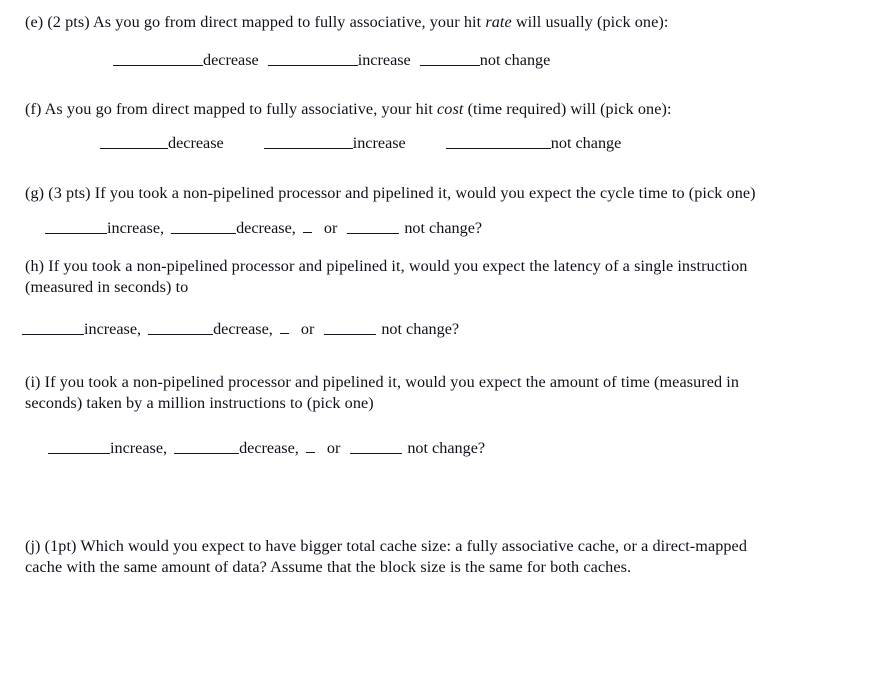 The width and height of the screenshot is (870, 674). I want to click on answer-option-e-increase: increase, so click(384, 60).